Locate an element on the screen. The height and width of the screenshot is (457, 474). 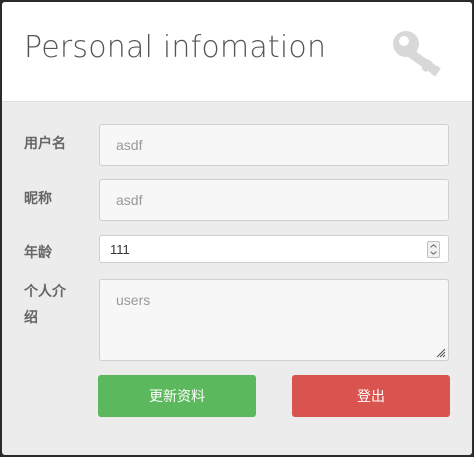
logout-button: 登出 is located at coordinates (371, 396).